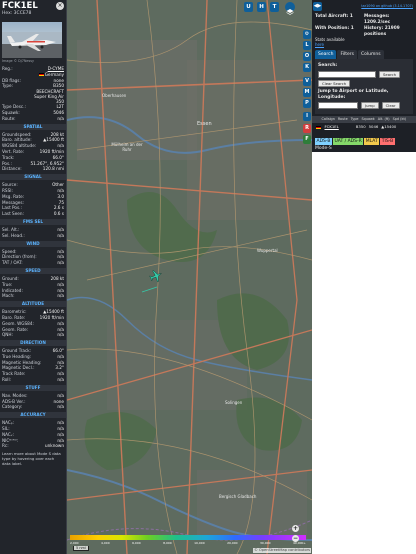 This screenshot has height=554, width=416. What do you see at coordinates (33, 343) in the screenshot?
I see `section-direction: DIRECTION` at bounding box center [33, 343].